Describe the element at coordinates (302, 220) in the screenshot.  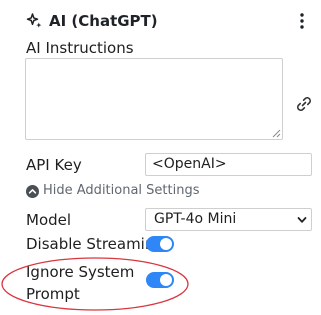
I see `chevron-down-icon` at that location.